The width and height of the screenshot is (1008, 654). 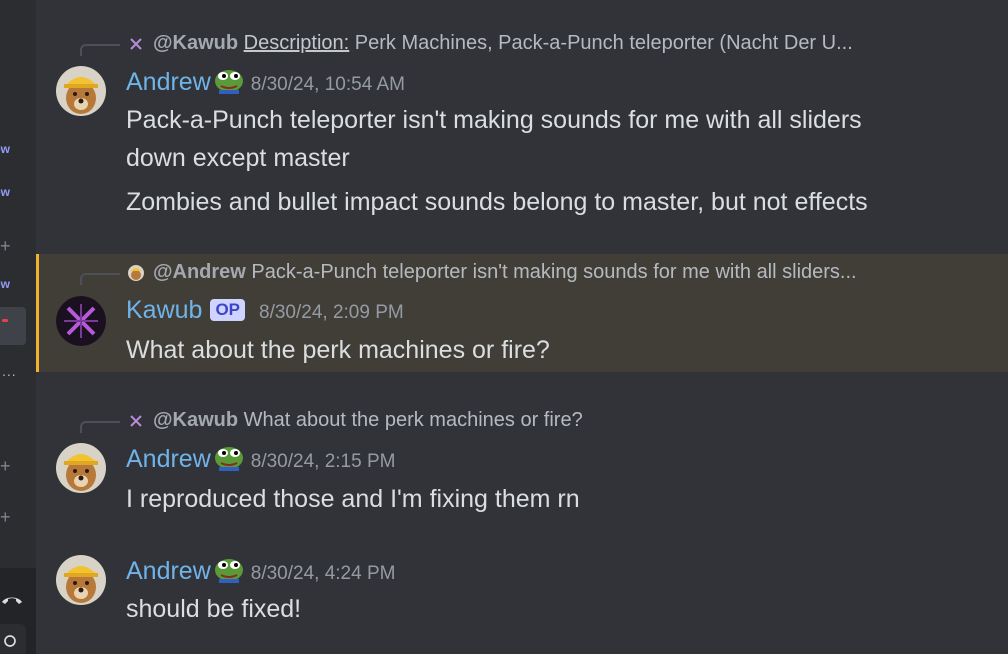 What do you see at coordinates (136, 273) in the screenshot?
I see `andrew-mini-avatar` at bounding box center [136, 273].